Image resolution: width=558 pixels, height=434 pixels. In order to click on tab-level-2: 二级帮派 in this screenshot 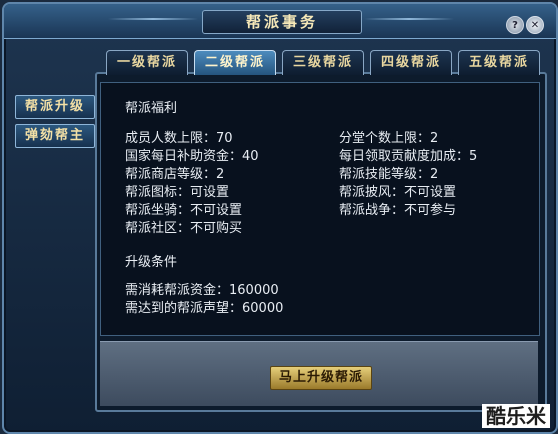, I will do `click(235, 62)`.